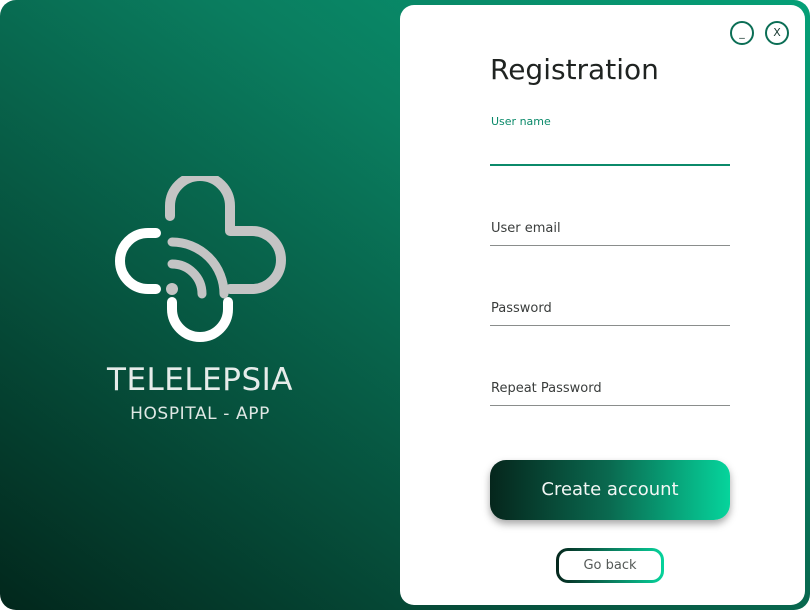 Image resolution: width=810 pixels, height=610 pixels. I want to click on username-underline, so click(610, 165).